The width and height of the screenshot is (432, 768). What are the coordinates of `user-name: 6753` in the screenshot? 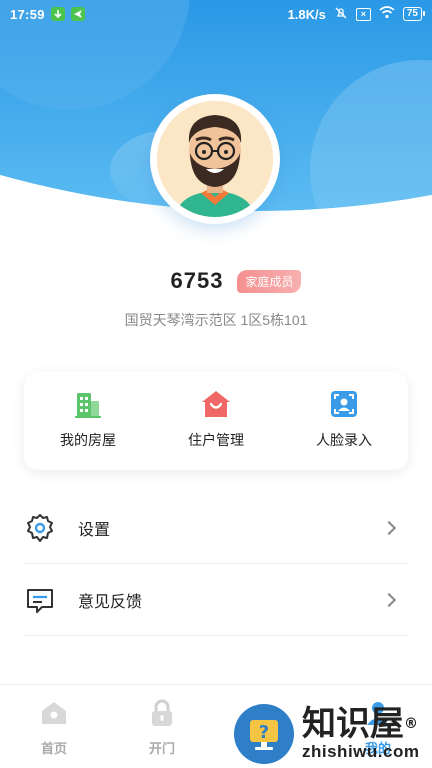 It's located at (197, 280).